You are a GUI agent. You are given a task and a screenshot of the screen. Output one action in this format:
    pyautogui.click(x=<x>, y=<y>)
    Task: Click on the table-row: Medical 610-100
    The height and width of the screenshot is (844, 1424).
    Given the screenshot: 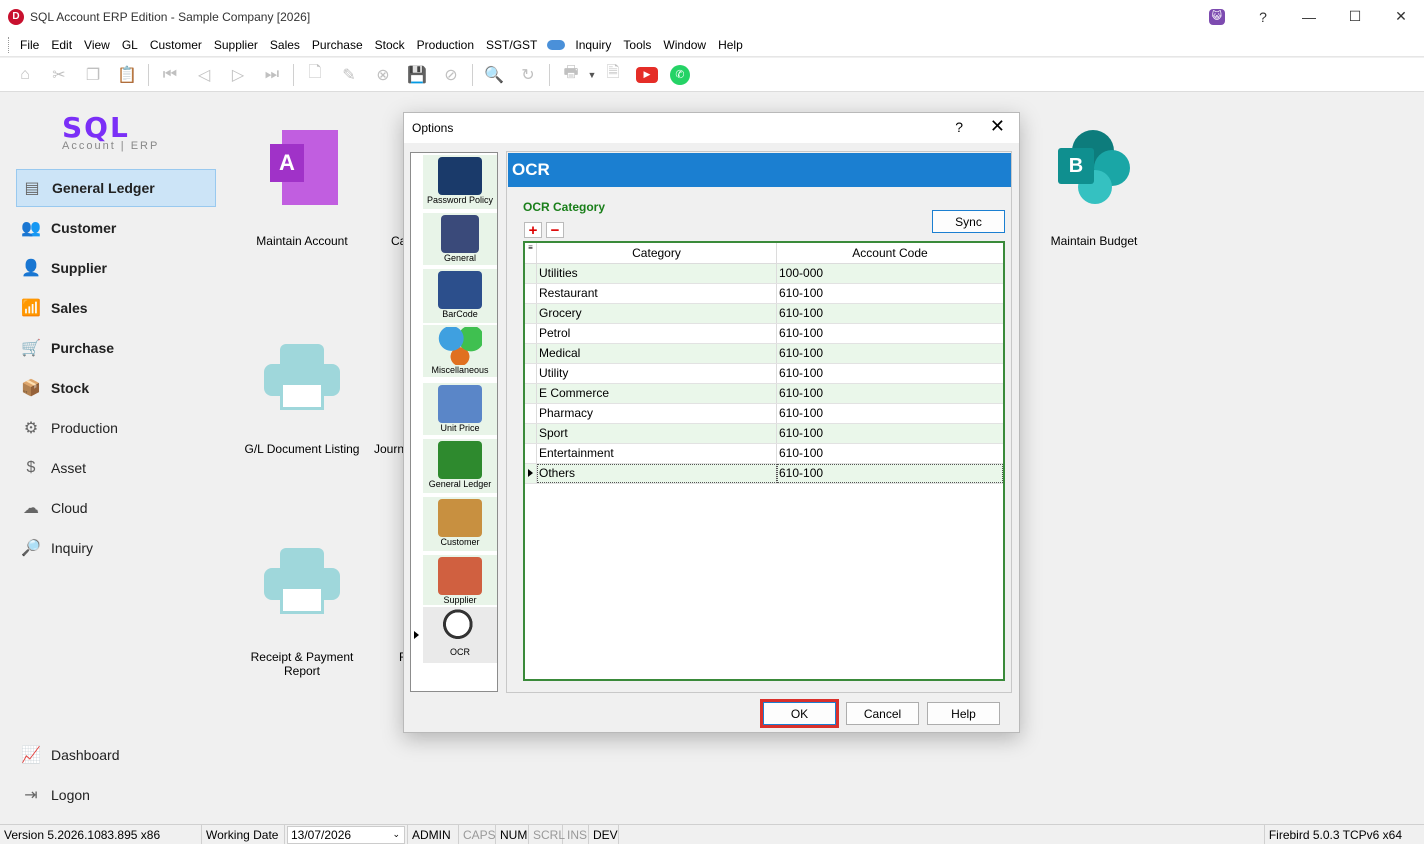 What is the action you would take?
    pyautogui.click(x=764, y=354)
    